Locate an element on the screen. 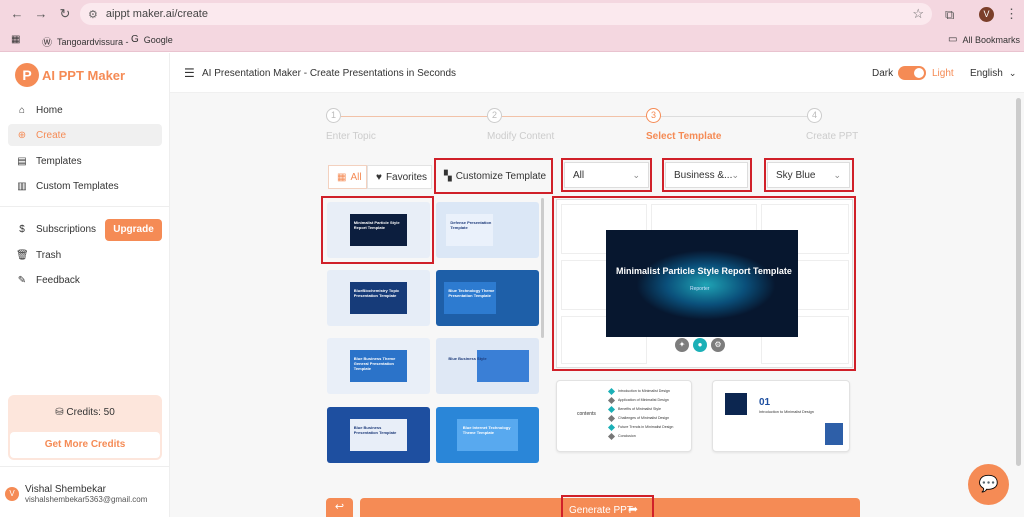  home-icon: ⌂ is located at coordinates (22, 110).